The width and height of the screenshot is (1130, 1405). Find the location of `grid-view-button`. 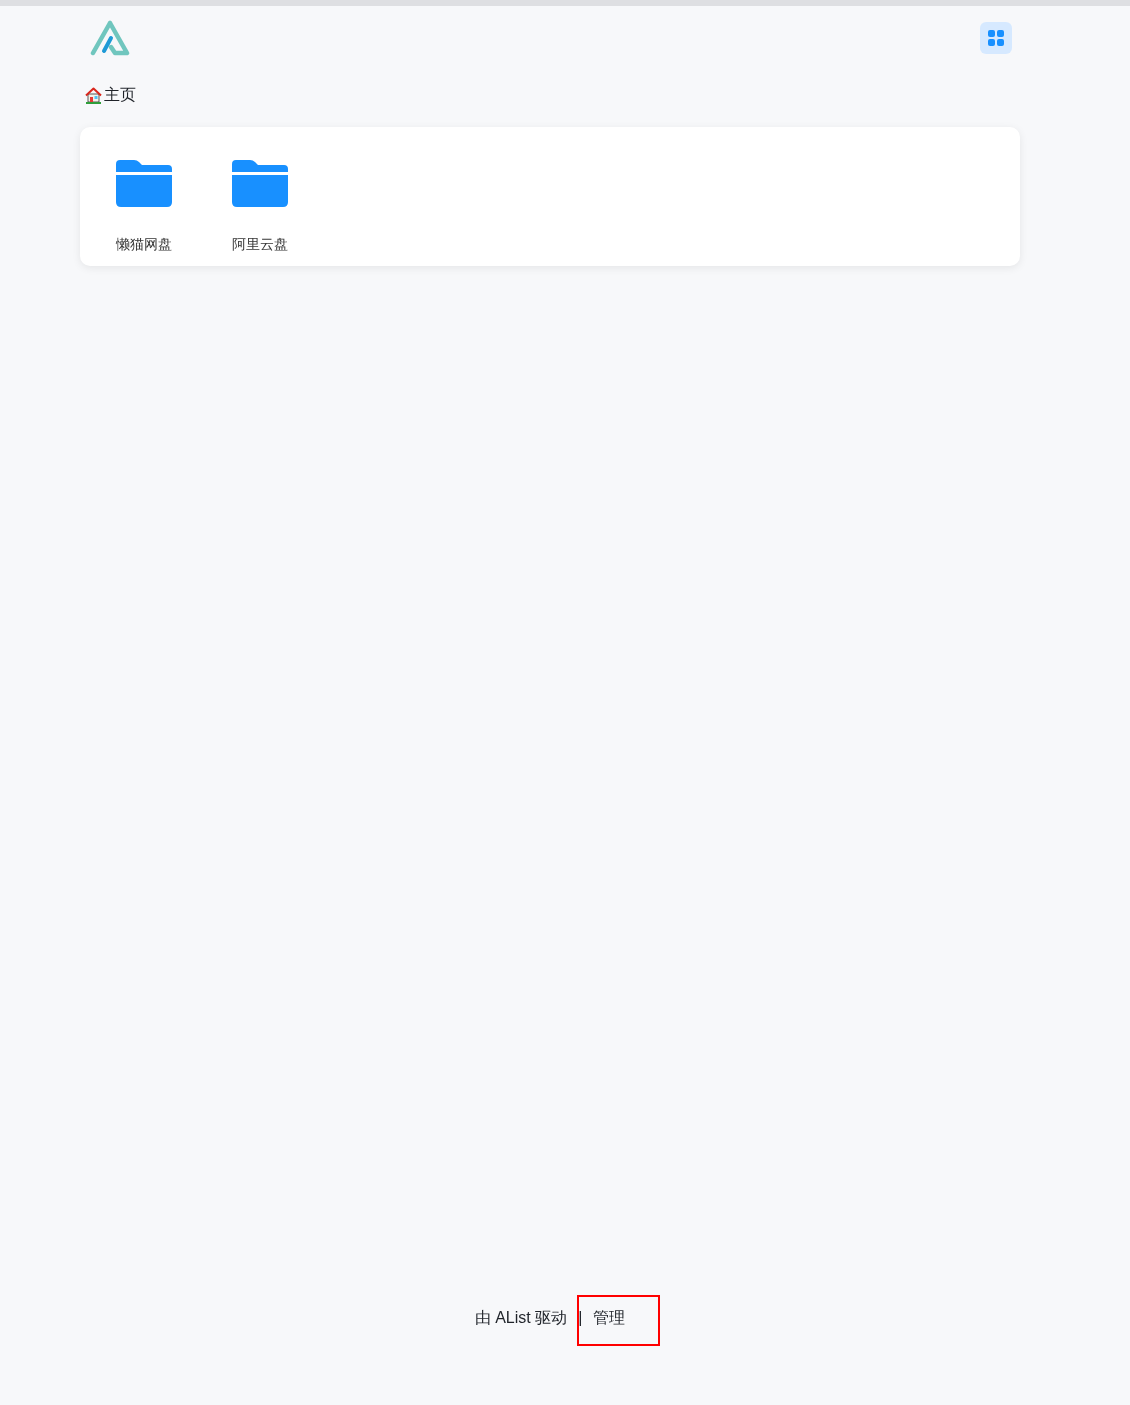

grid-view-button is located at coordinates (996, 38).